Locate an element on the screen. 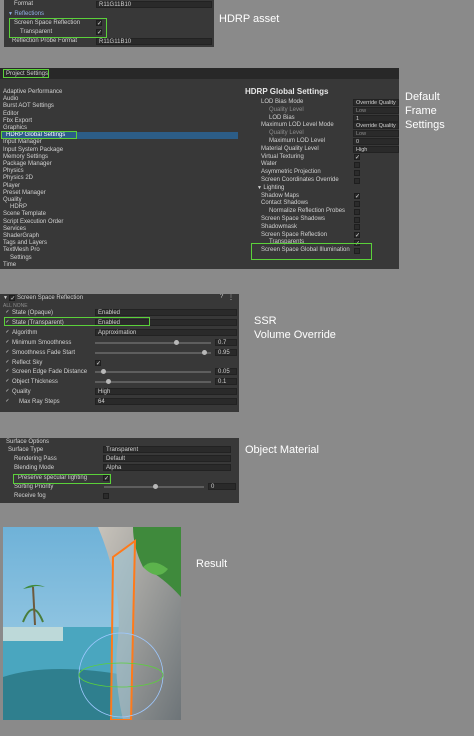 Image resolution: width=474 pixels, height=736 pixels. window-titlebar: Project Settings is located at coordinates (199, 73).